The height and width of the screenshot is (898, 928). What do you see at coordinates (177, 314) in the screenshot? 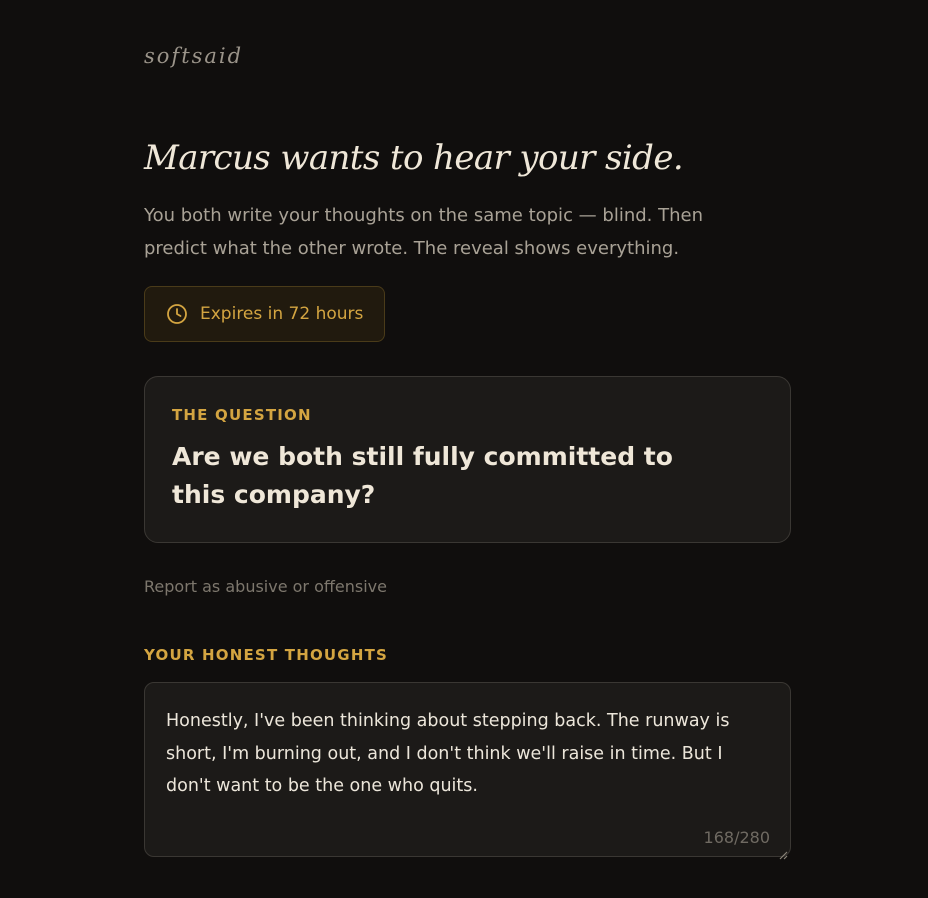
I see `clock-icon` at bounding box center [177, 314].